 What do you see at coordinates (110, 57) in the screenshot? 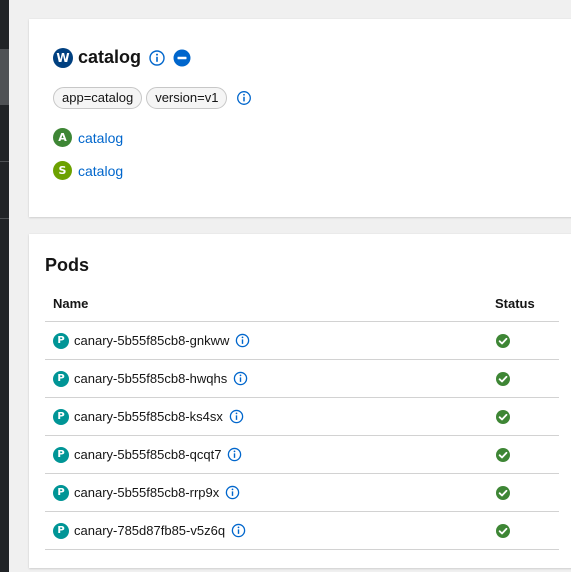
I see `workload-name: catalog` at bounding box center [110, 57].